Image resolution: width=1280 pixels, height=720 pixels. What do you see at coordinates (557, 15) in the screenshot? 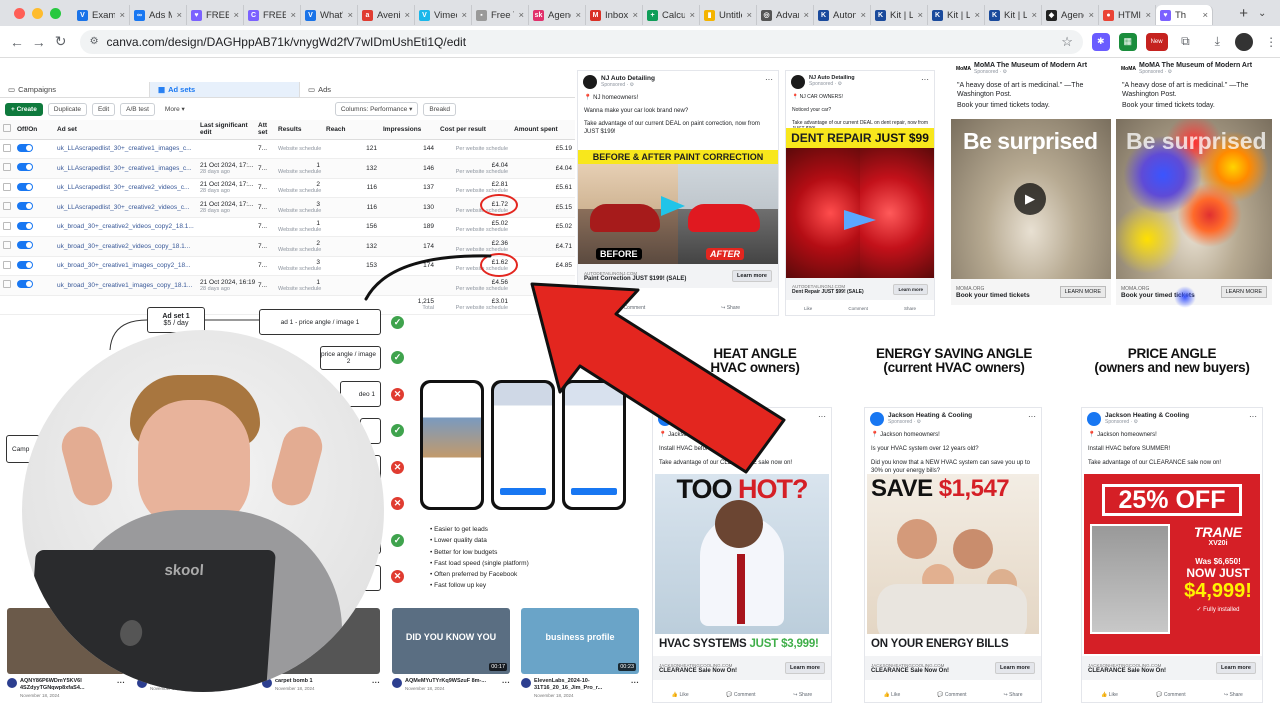
I see `browser-tab: sk Agenc ×` at bounding box center [557, 15].